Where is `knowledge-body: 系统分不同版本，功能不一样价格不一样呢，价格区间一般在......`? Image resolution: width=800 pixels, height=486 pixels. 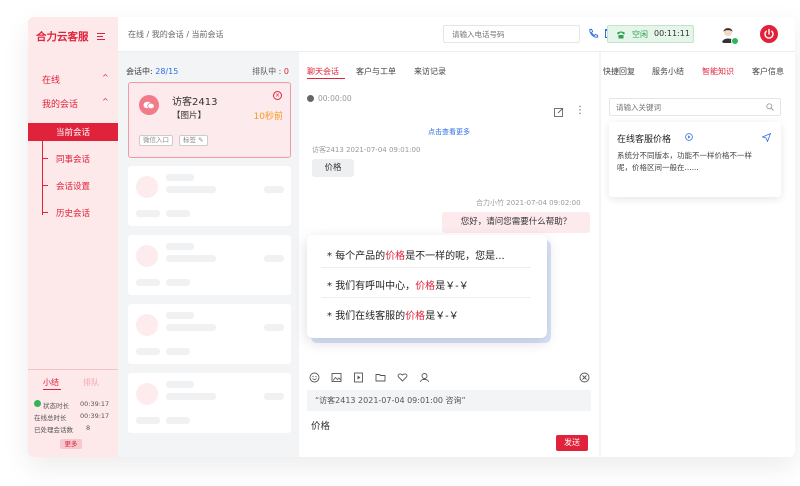 knowledge-body: 系统分不同版本，功能不一样价格不一样呢，价格区间一般在...... is located at coordinates (684, 161).